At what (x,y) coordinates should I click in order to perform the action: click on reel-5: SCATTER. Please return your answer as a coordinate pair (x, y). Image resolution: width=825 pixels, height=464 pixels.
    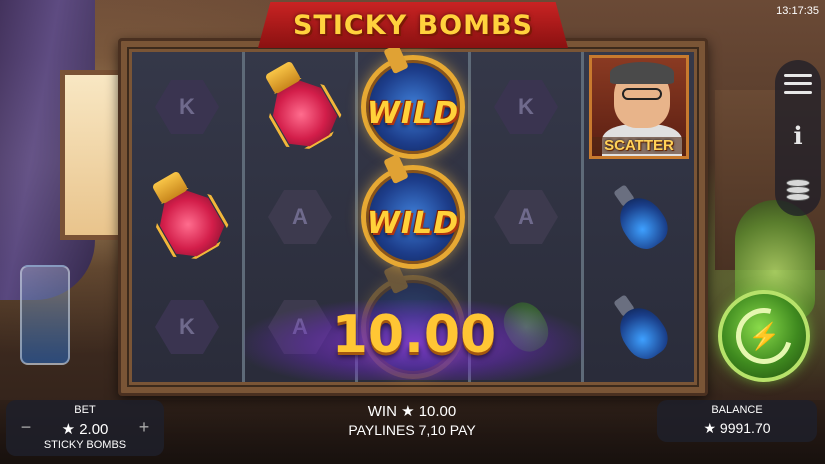
    Looking at the image, I should click on (639, 217).